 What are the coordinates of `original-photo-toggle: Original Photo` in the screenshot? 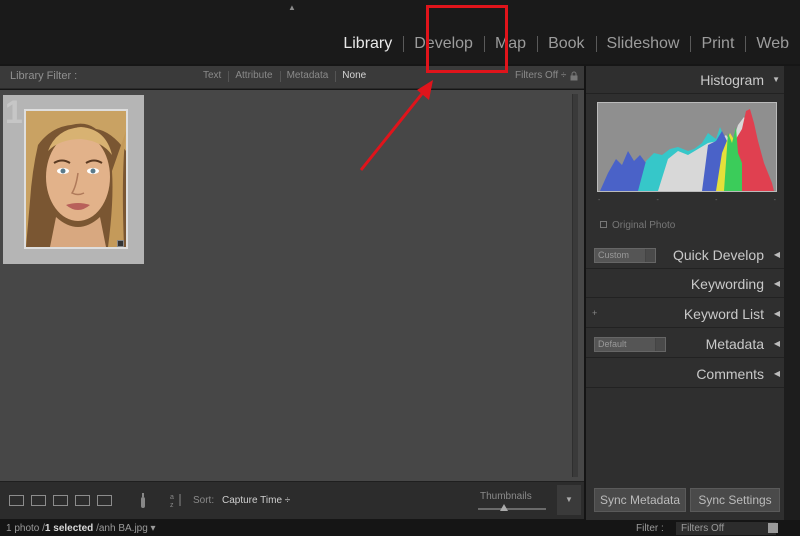 It's located at (637, 225).